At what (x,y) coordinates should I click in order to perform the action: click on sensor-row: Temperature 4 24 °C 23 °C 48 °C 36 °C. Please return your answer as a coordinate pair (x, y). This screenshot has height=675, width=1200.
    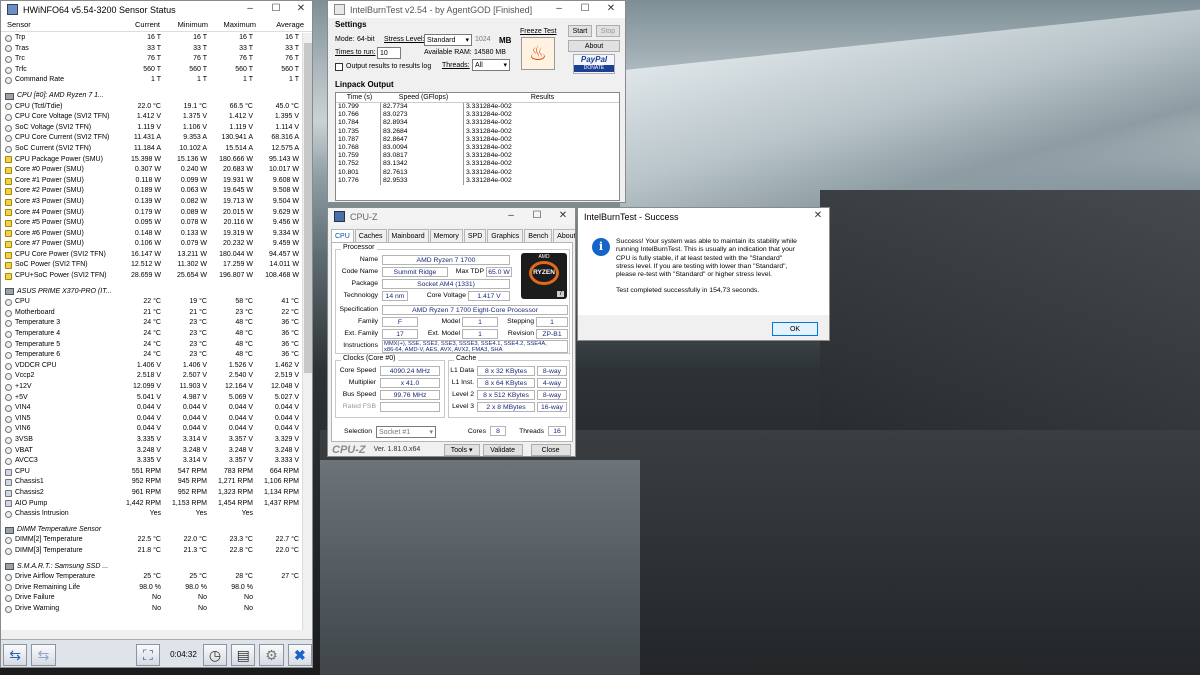
    Looking at the image, I should click on (152, 334).